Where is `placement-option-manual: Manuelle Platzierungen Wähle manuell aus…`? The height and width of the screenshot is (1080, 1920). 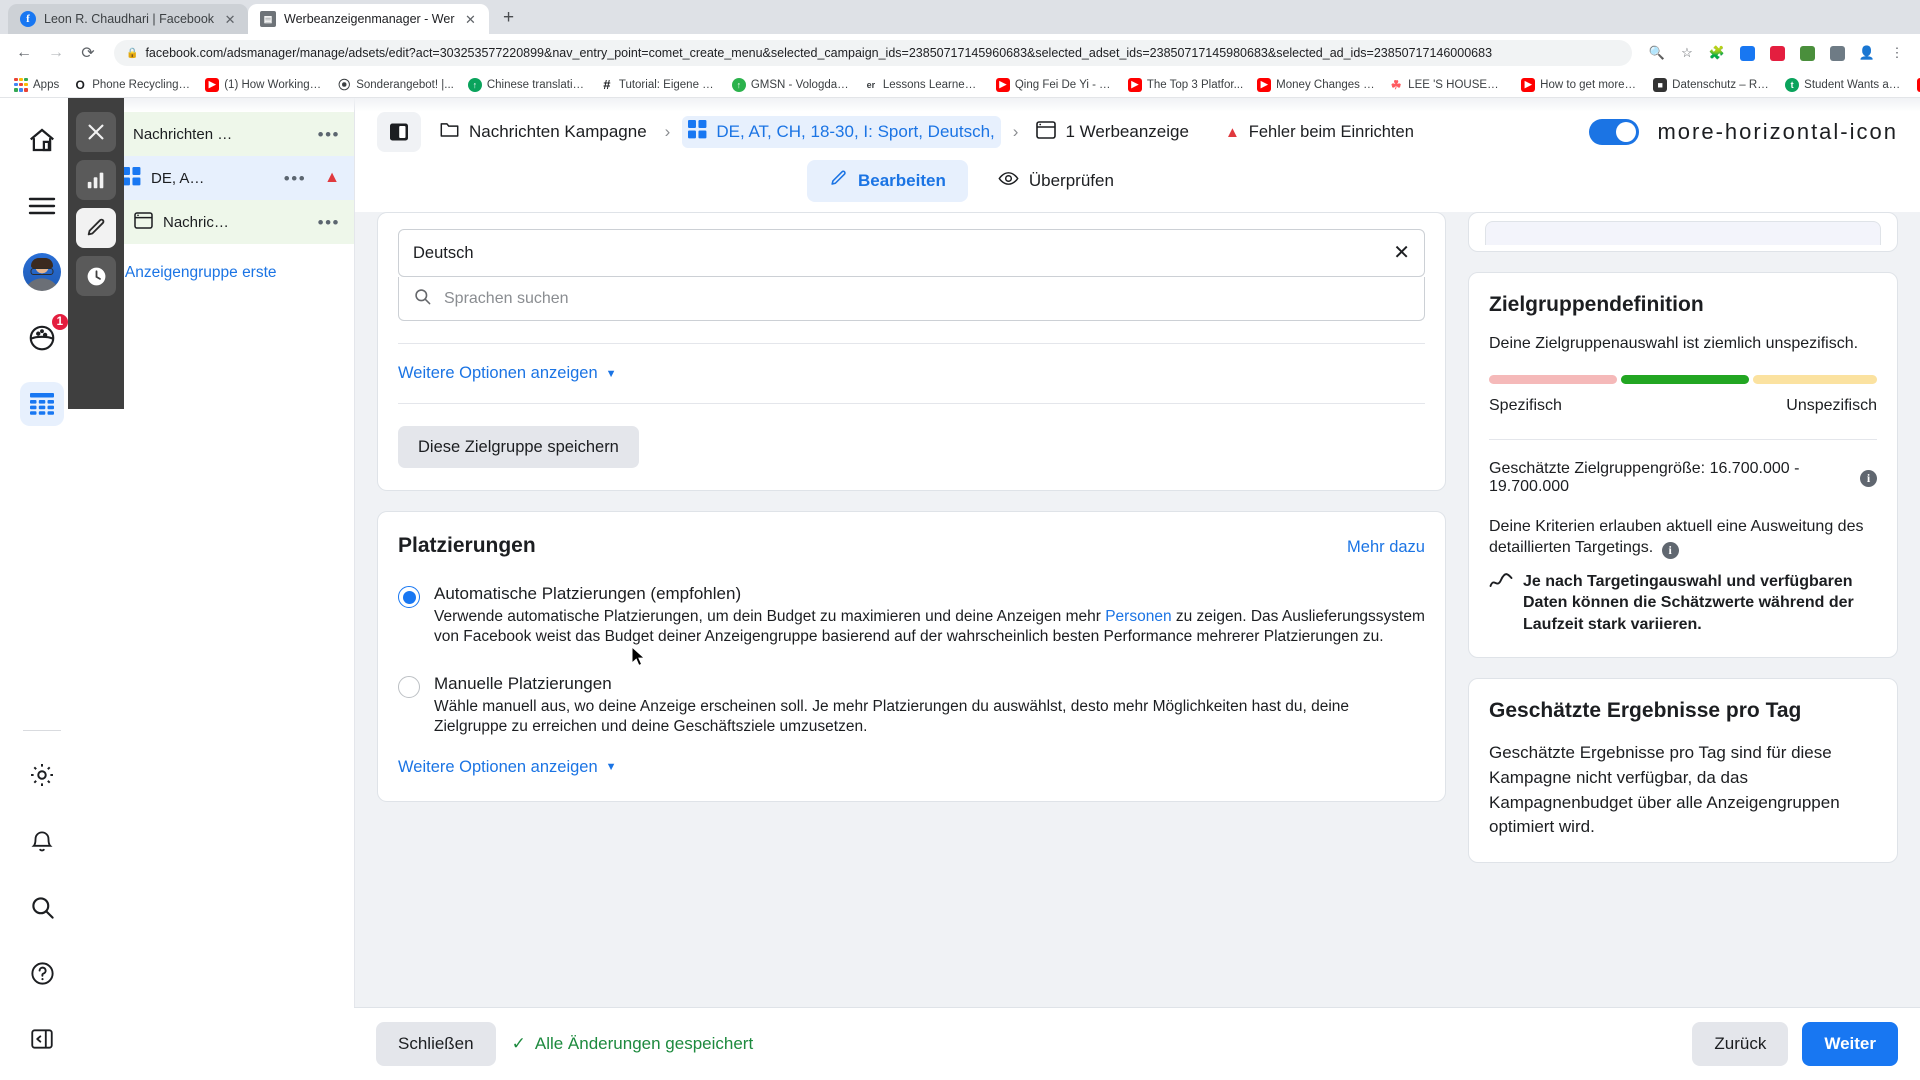 placement-option-manual: Manuelle Platzierungen Wähle manuell aus… is located at coordinates (911, 706).